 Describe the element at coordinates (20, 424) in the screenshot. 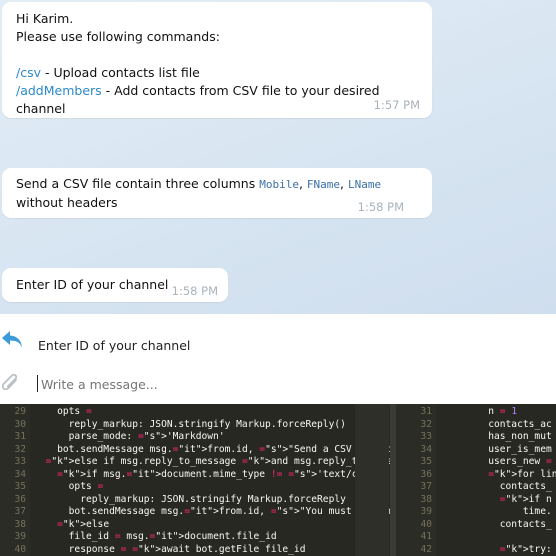

I see `line-number: 30` at that location.